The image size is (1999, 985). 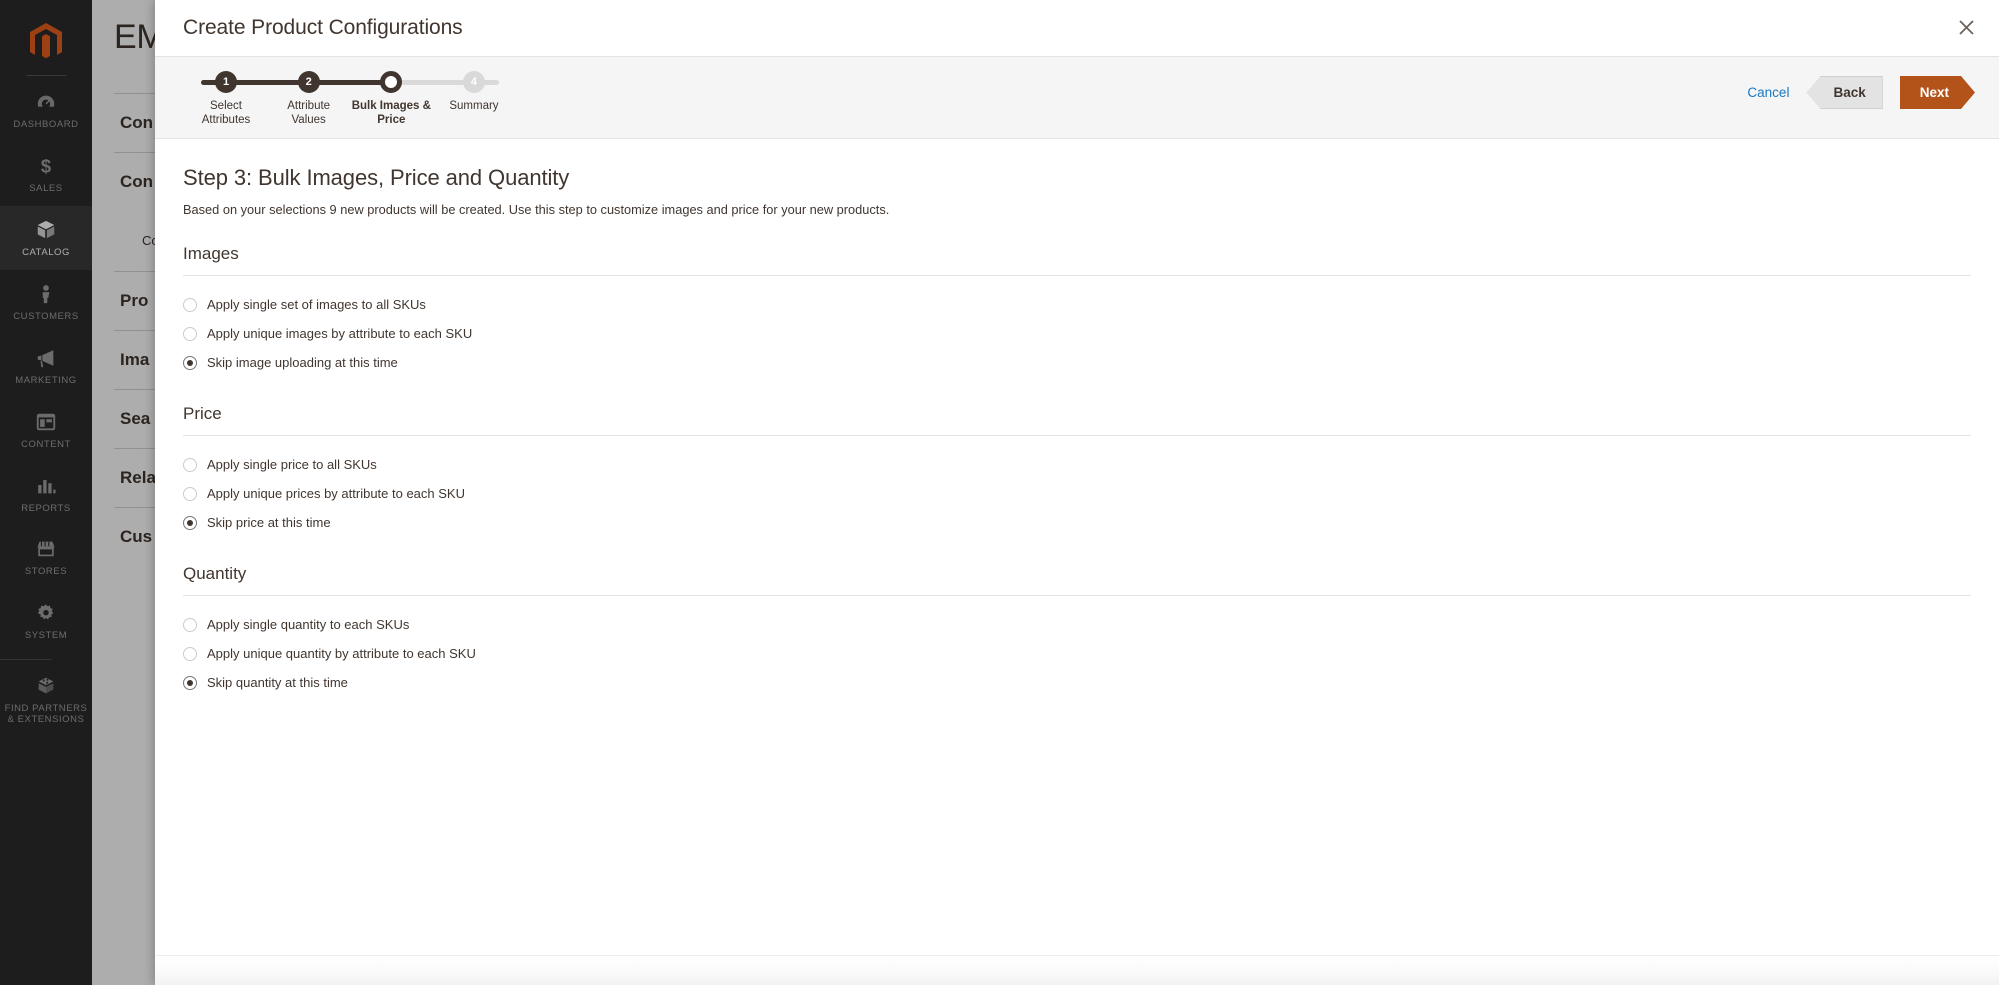 I want to click on wizard-step-3: 3 Bulk Images & Price, so click(x=391, y=99).